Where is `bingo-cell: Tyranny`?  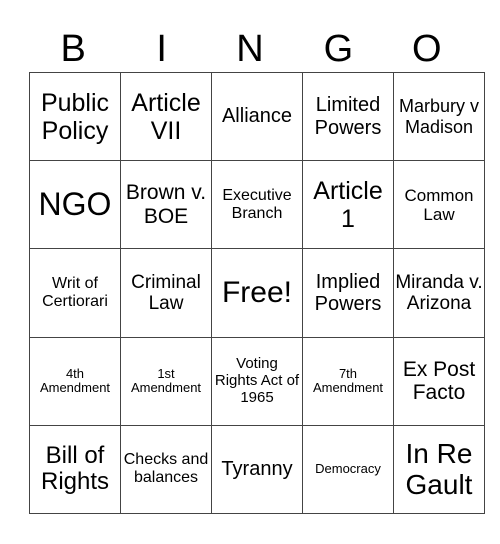 bingo-cell: Tyranny is located at coordinates (257, 469).